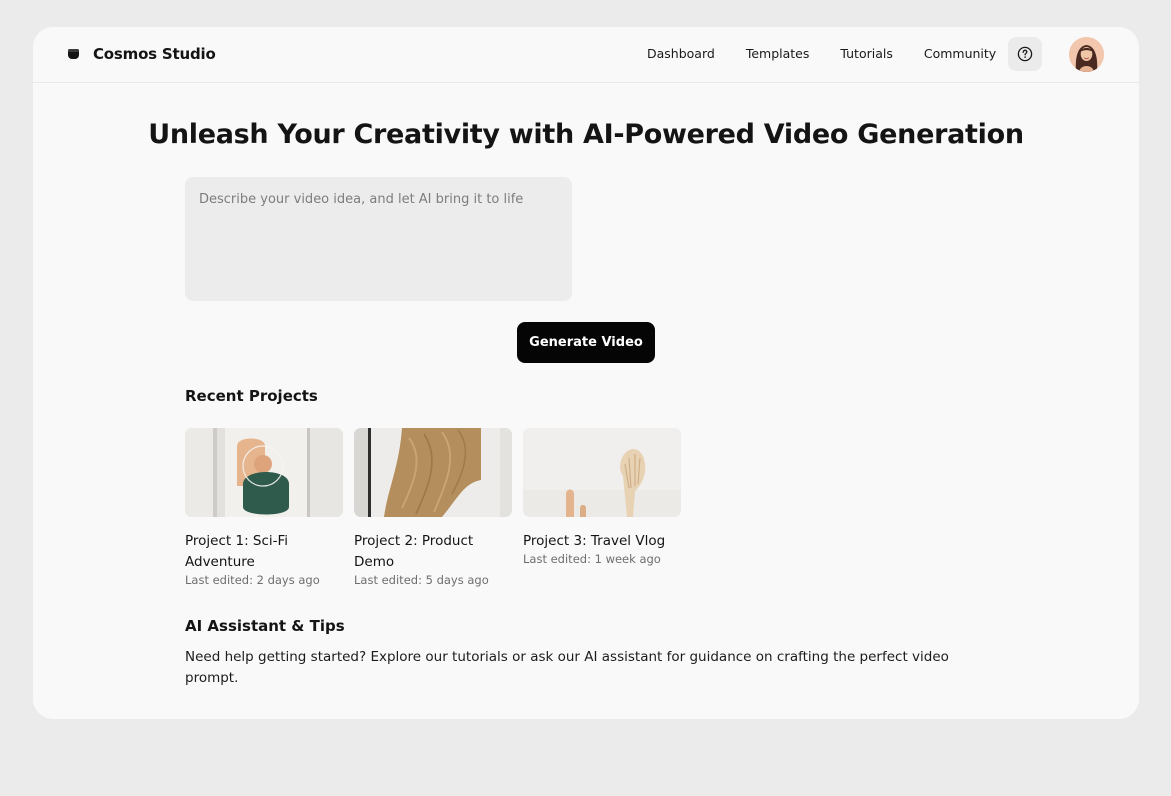 This screenshot has height=796, width=1171. Describe the element at coordinates (778, 53) in the screenshot. I see `nav-link-templates: Templates` at that location.